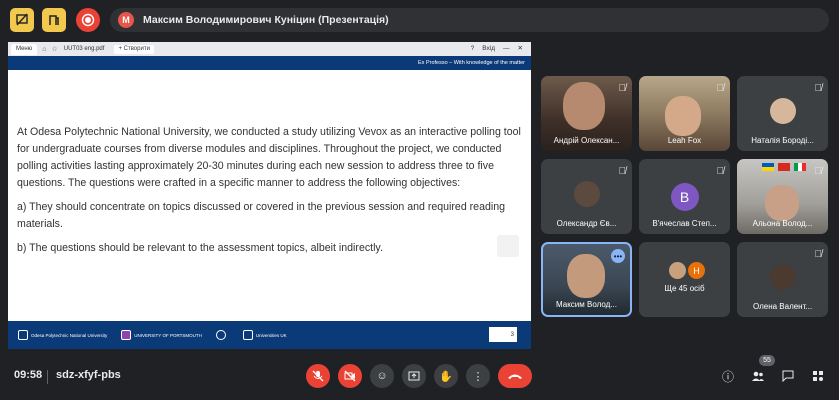 The width and height of the screenshot is (839, 400). What do you see at coordinates (488, 48) in the screenshot?
I see `signin-link: Вхід` at bounding box center [488, 48].